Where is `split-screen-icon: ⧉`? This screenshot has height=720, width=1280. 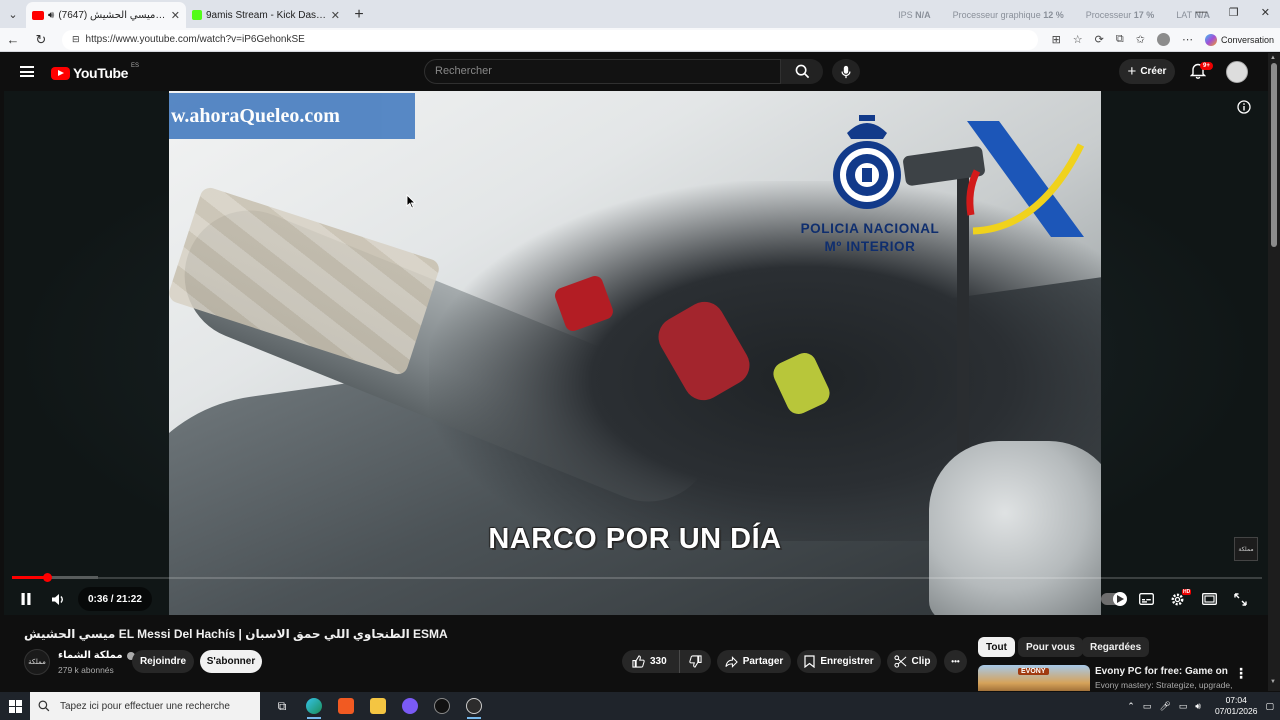
split-screen-icon: ⧉ is located at coordinates (1120, 39).